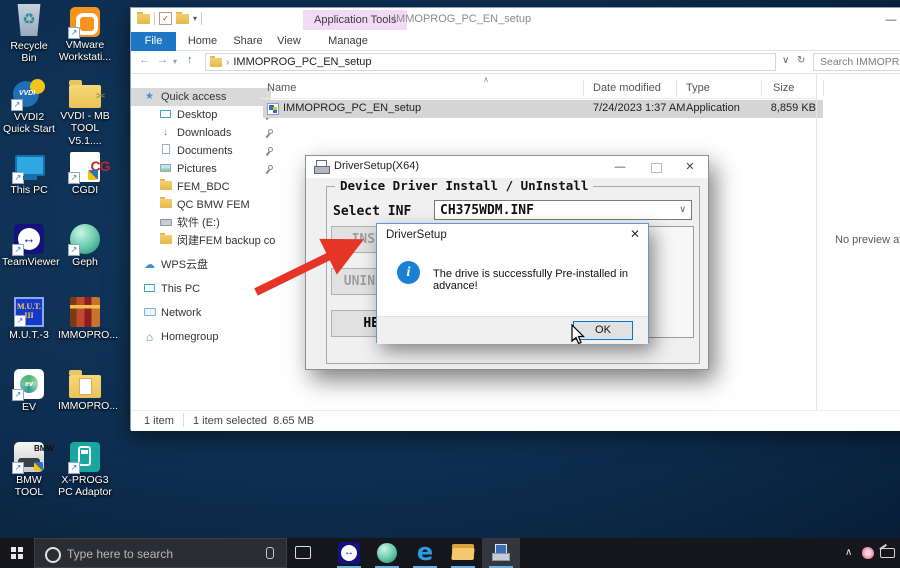  I want to click on desktop-icon-label: TeamViewer, so click(31, 262).